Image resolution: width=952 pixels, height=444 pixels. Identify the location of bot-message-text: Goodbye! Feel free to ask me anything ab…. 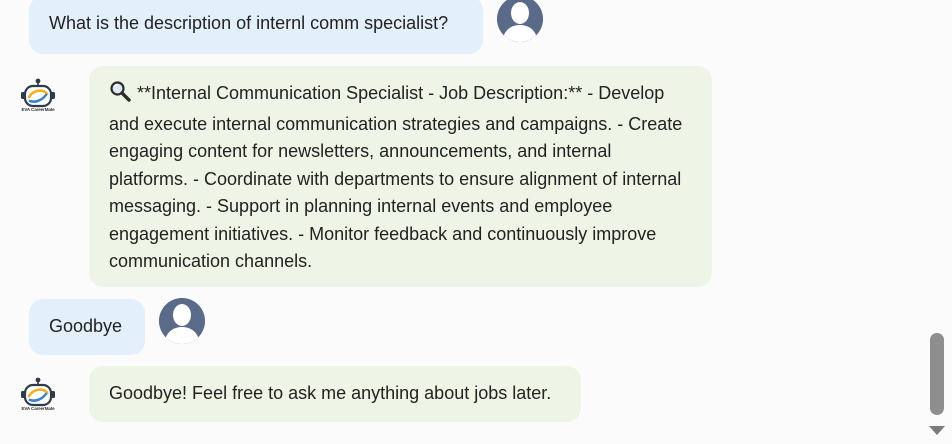
(330, 393).